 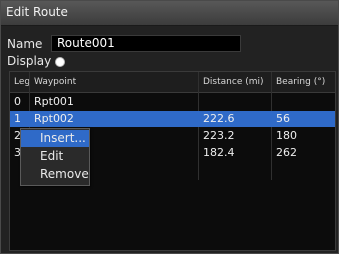 What do you see at coordinates (55, 82) in the screenshot?
I see `header-waypoint: Waypoint` at bounding box center [55, 82].